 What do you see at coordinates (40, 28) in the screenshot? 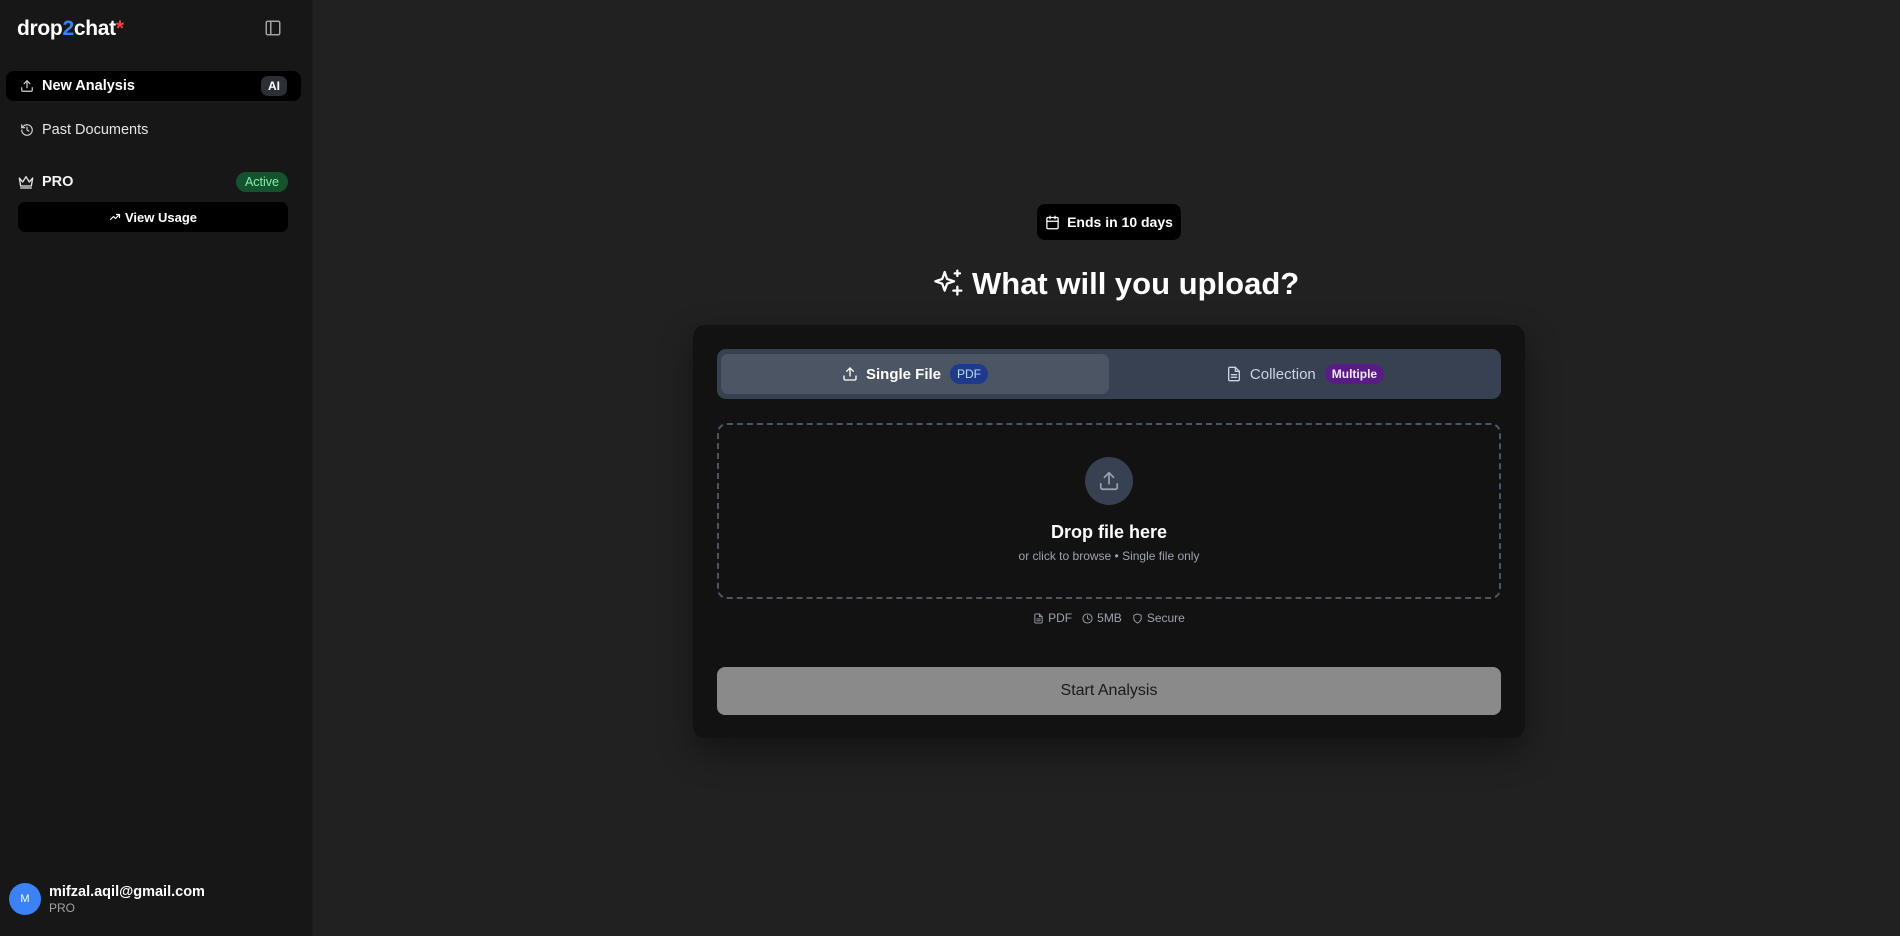
I see `brand-text-drop: drop` at bounding box center [40, 28].